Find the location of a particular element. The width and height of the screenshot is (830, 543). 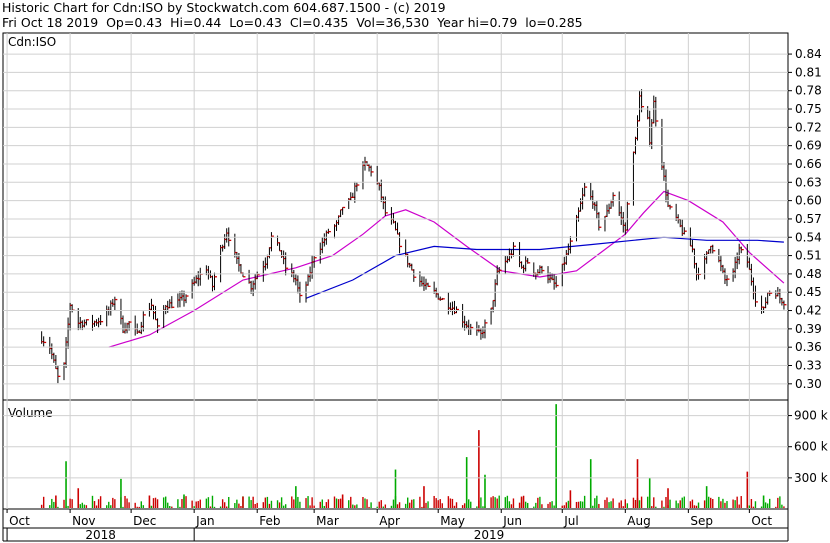

price-tick-label: 0.72 is located at coordinates (808, 127).